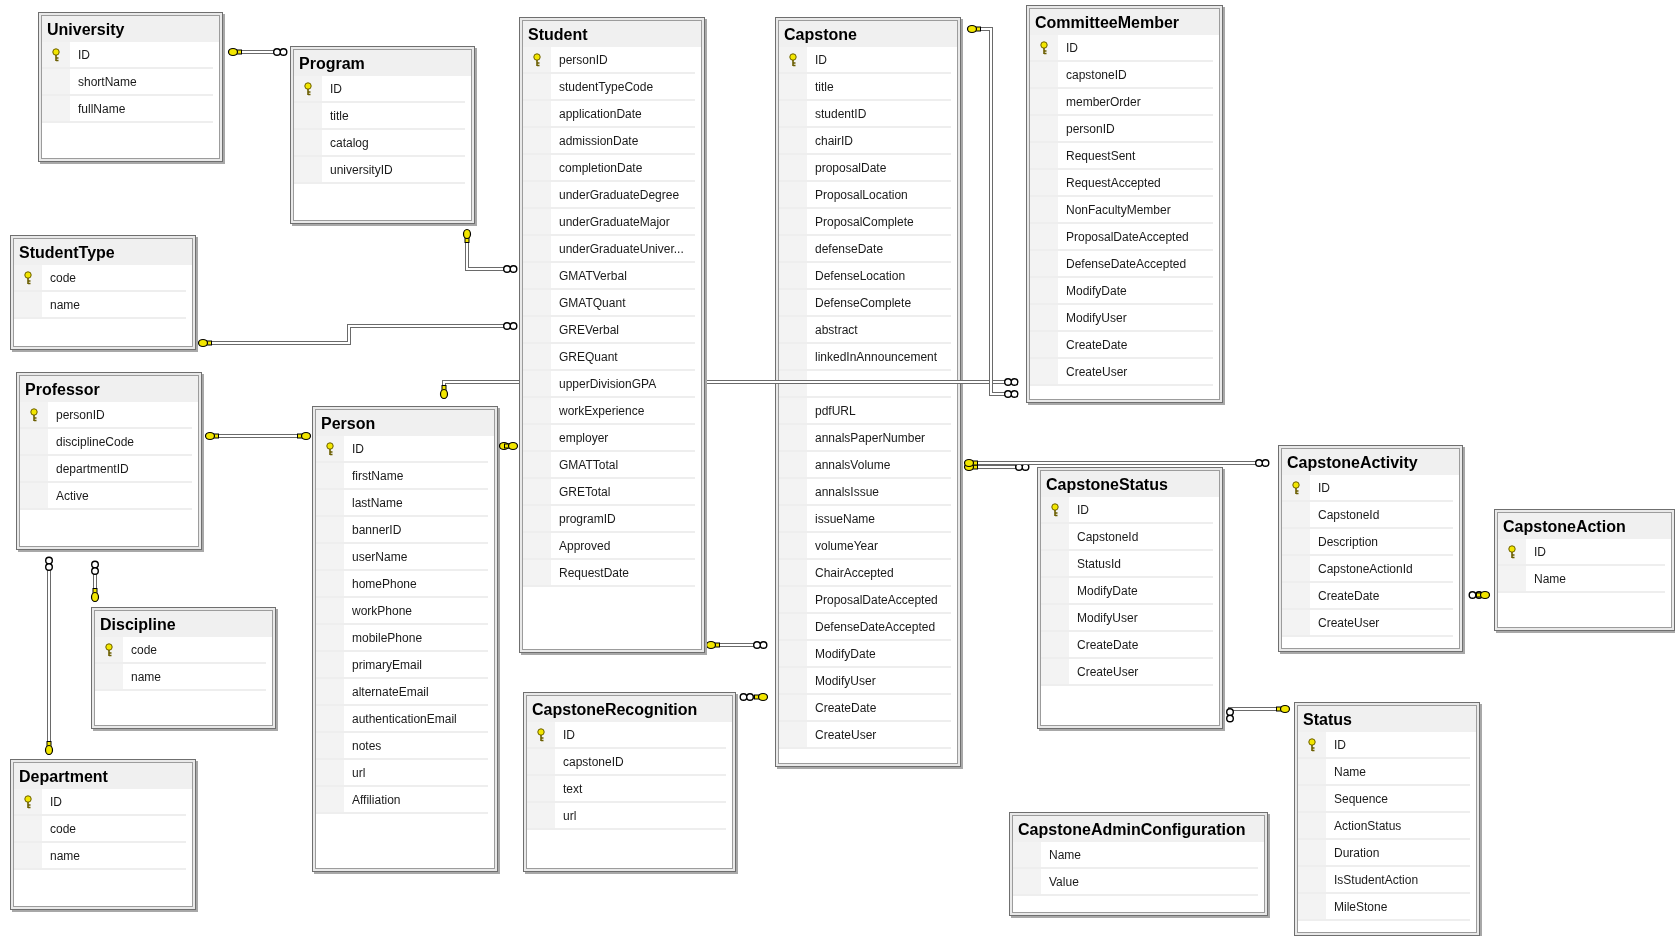  I want to click on column-name: workPhone, so click(378, 610).